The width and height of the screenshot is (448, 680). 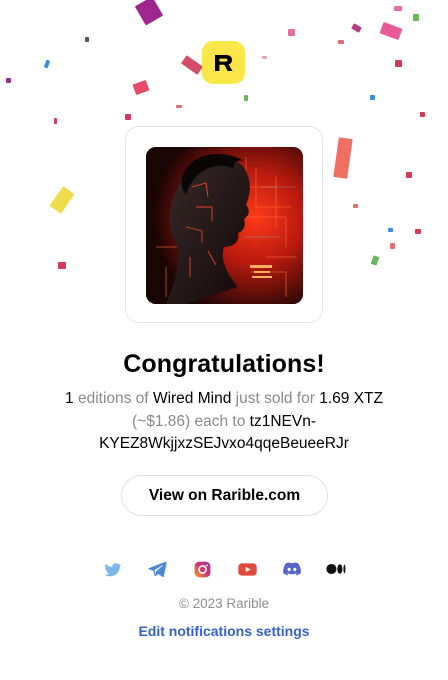 I want to click on edit-notifications-link: Edit notifications settings, so click(x=224, y=631).